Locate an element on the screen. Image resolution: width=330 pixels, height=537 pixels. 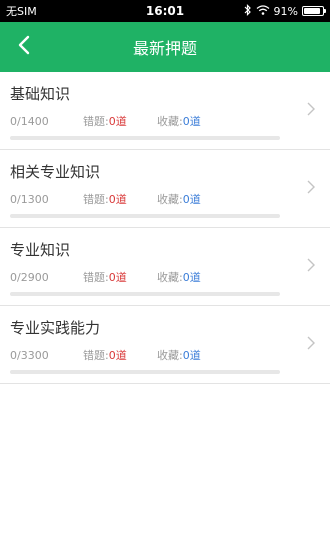
bluetooth-icon is located at coordinates (248, 11).